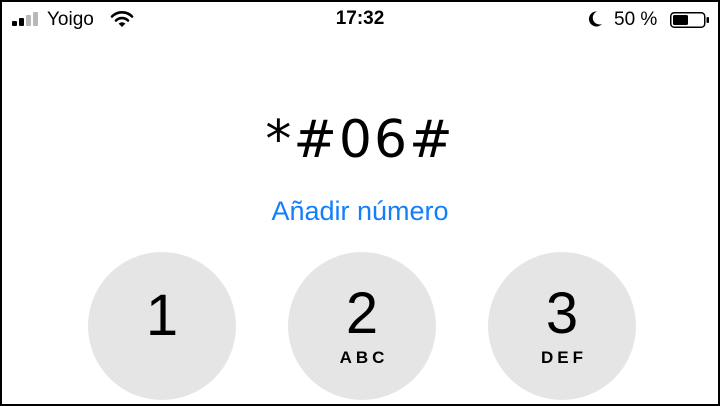 The width and height of the screenshot is (720, 406). What do you see at coordinates (360, 140) in the screenshot?
I see `dialed-number: *#06#` at bounding box center [360, 140].